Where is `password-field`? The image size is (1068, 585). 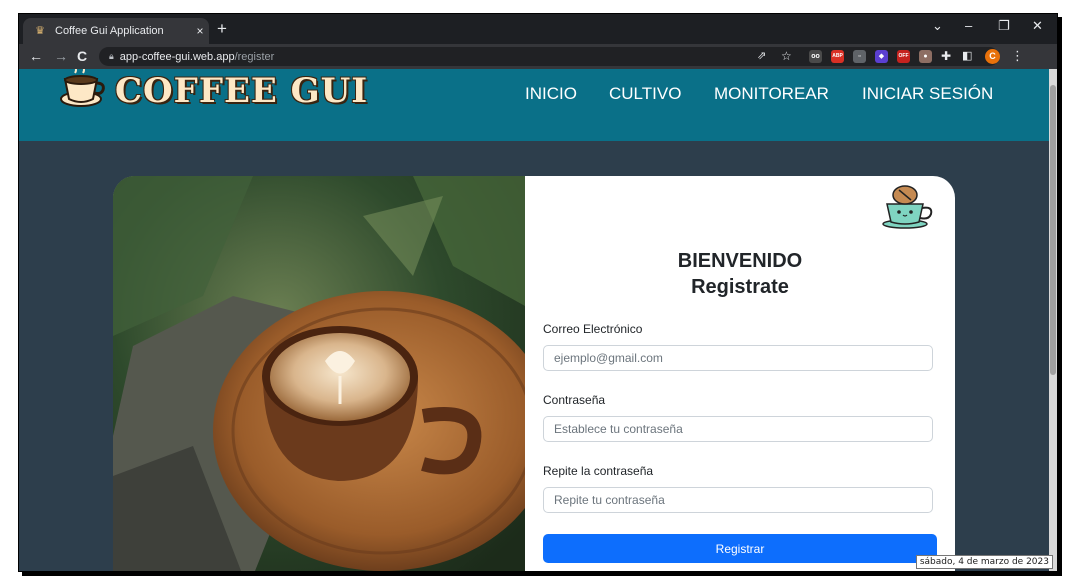
password-field is located at coordinates (738, 429).